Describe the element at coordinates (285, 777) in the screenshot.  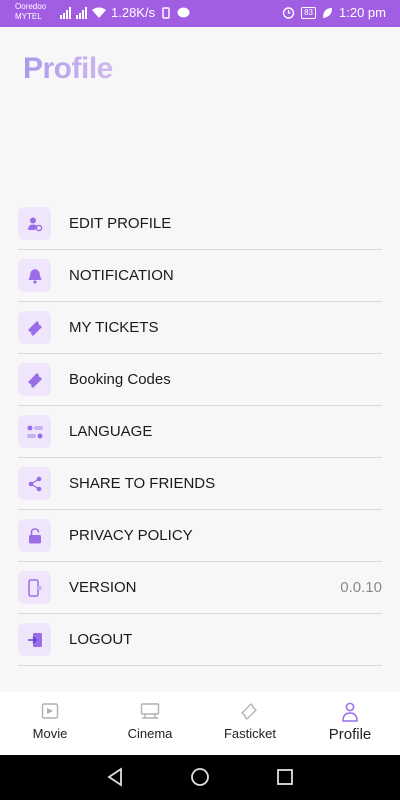
I see `recents-icon` at that location.